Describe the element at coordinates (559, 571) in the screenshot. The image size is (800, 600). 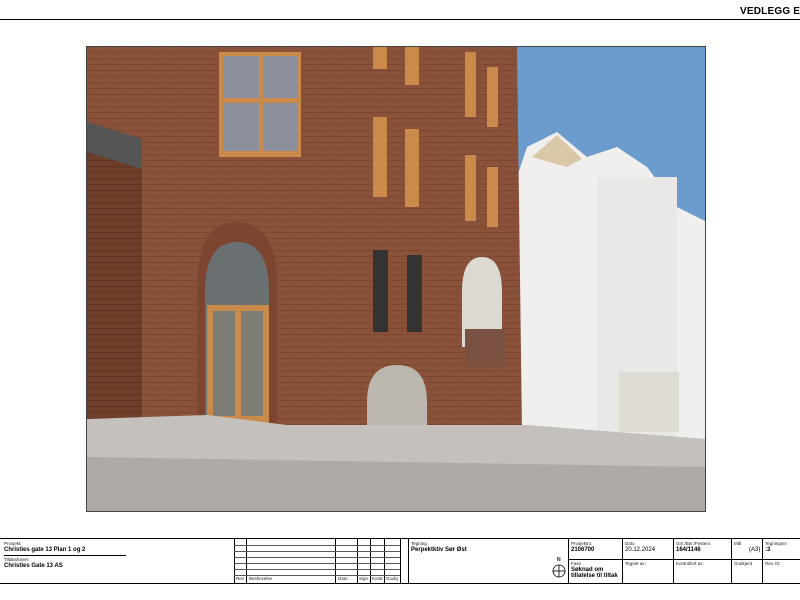
I see `north-arrow-icon` at that location.